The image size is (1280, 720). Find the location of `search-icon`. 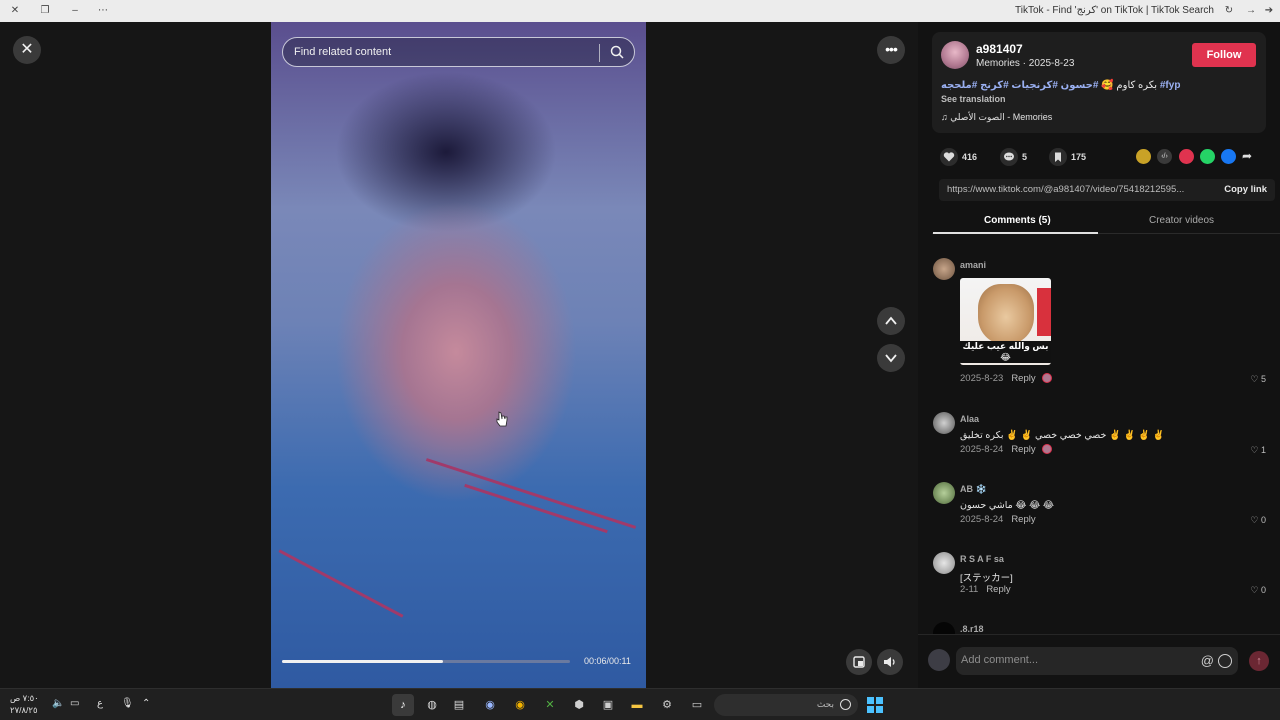

search-icon is located at coordinates (617, 52).